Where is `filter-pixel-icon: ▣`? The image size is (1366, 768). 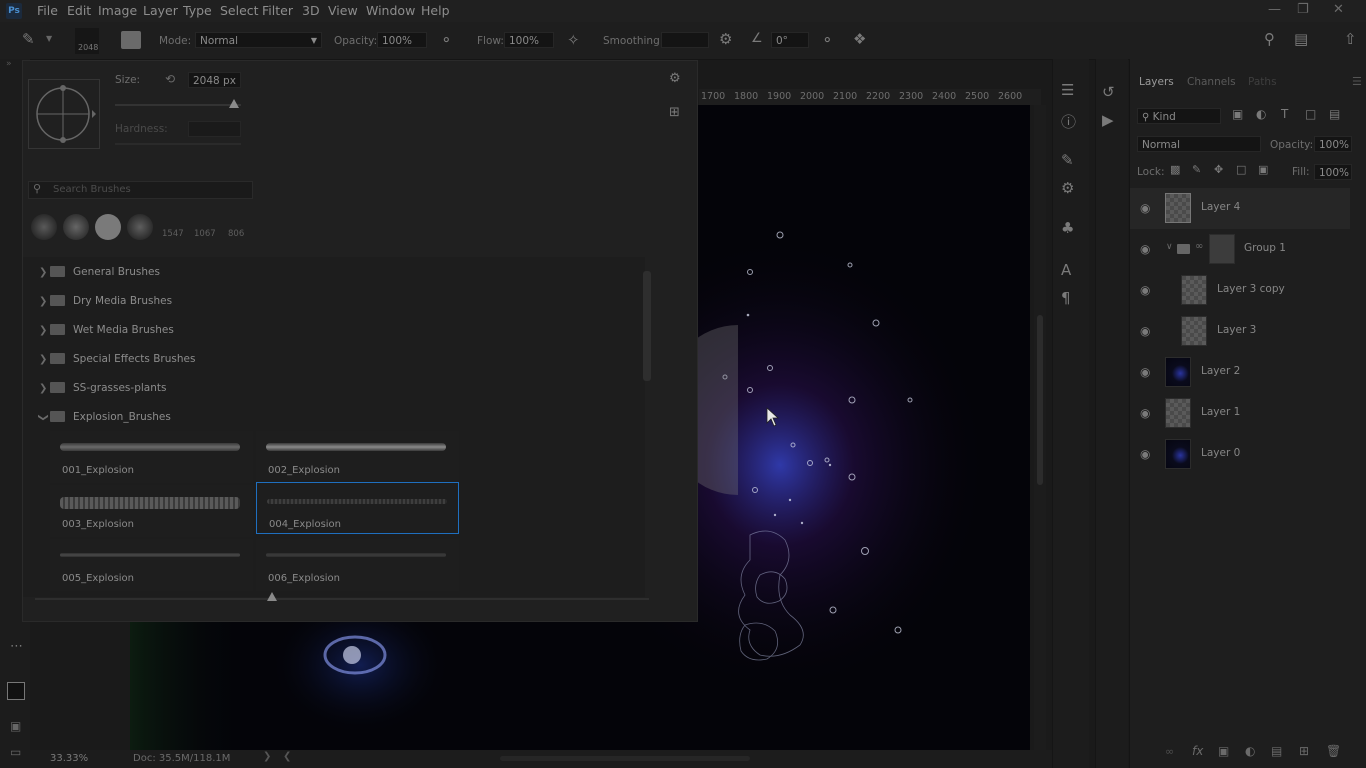
filter-pixel-icon: ▣ is located at coordinates (1237, 114).